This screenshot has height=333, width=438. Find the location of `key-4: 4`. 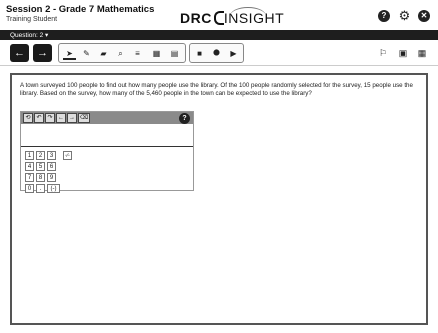

key-4: 4 is located at coordinates (29, 166).